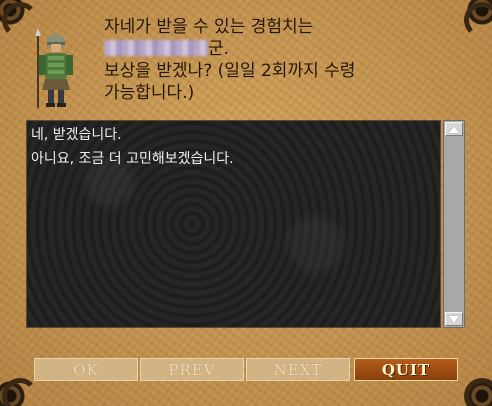  I want to click on censored-exp-amount, so click(156, 48).